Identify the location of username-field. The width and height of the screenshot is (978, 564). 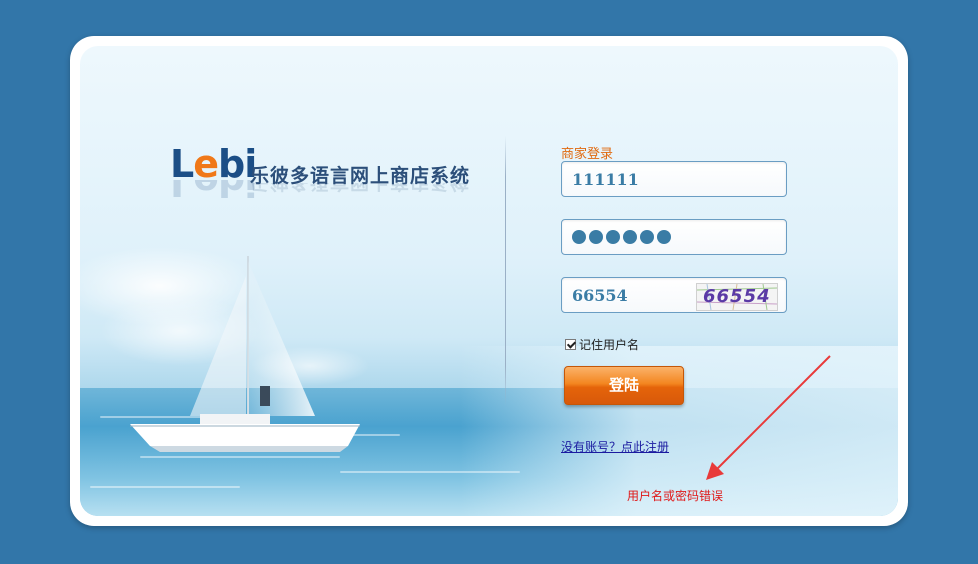
(674, 179).